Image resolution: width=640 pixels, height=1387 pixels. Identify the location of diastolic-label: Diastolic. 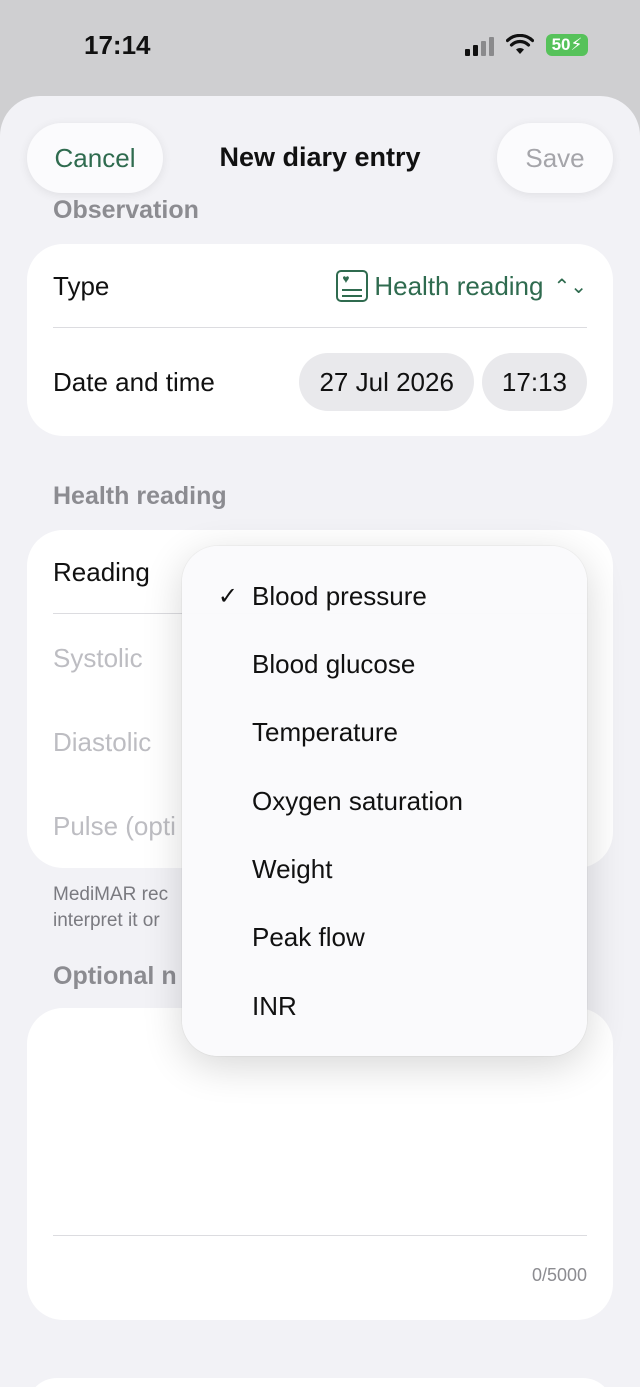
(102, 741).